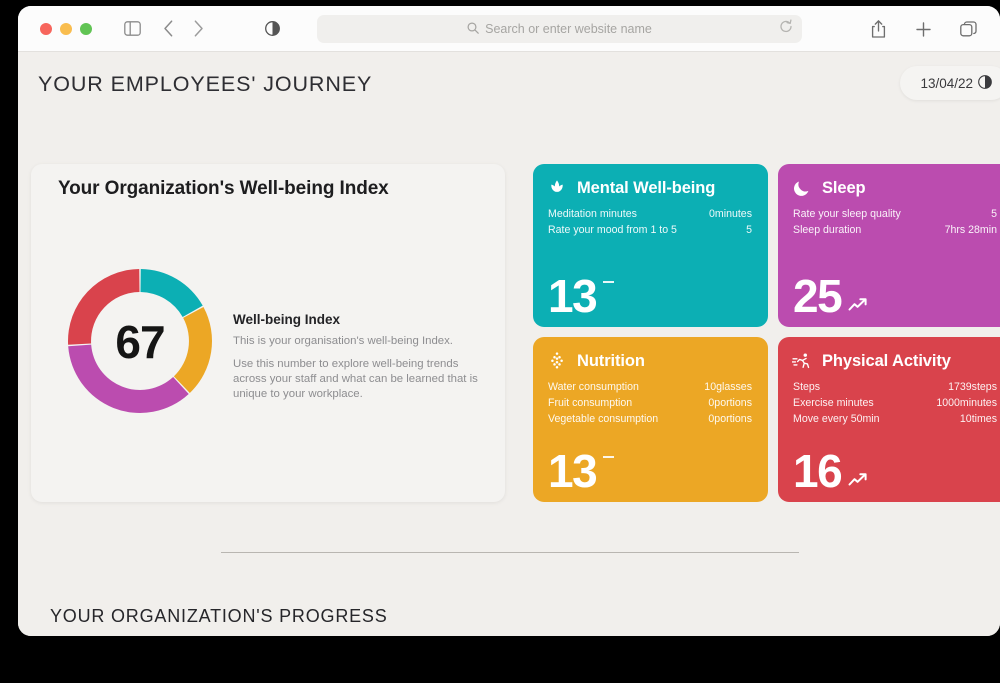 The height and width of the screenshot is (683, 1000). I want to click on metric-card-score: 16, so click(818, 470).